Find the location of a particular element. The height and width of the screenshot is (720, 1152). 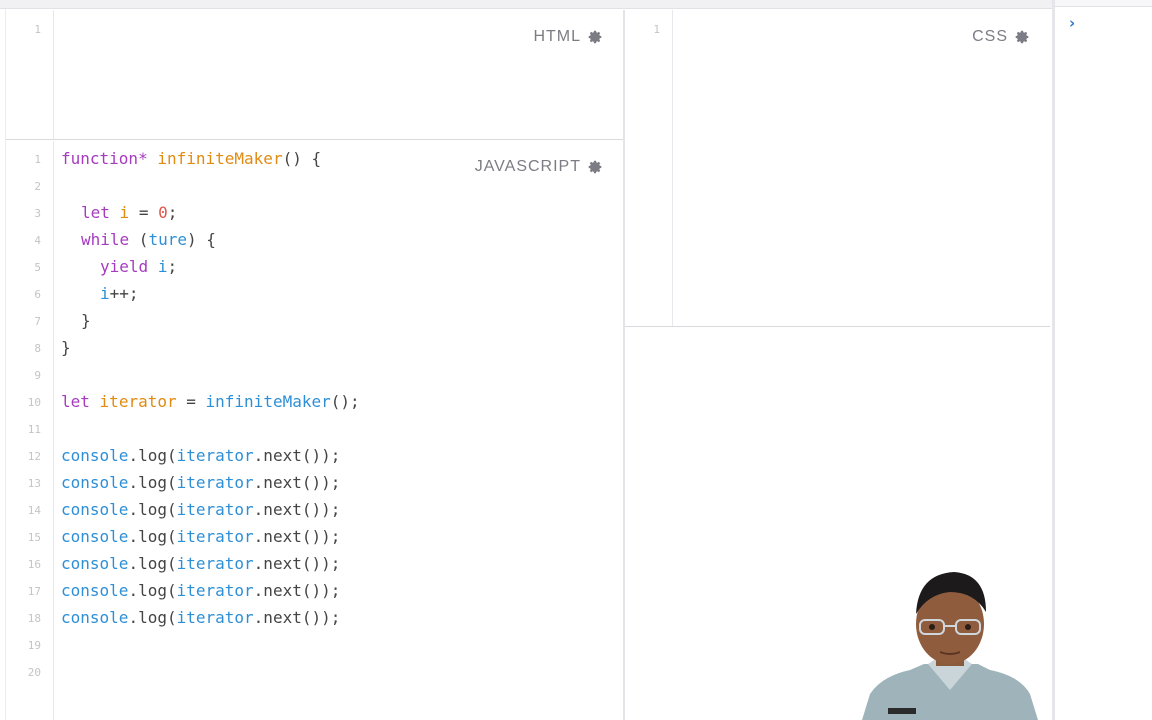

line-number: 8 is located at coordinates (37, 348).